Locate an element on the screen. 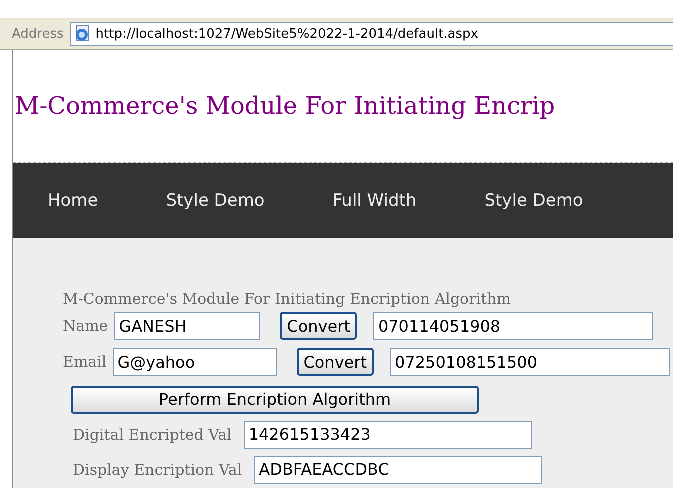 The width and height of the screenshot is (673, 488). perform-button: Perform Encription Algorithm is located at coordinates (275, 400).